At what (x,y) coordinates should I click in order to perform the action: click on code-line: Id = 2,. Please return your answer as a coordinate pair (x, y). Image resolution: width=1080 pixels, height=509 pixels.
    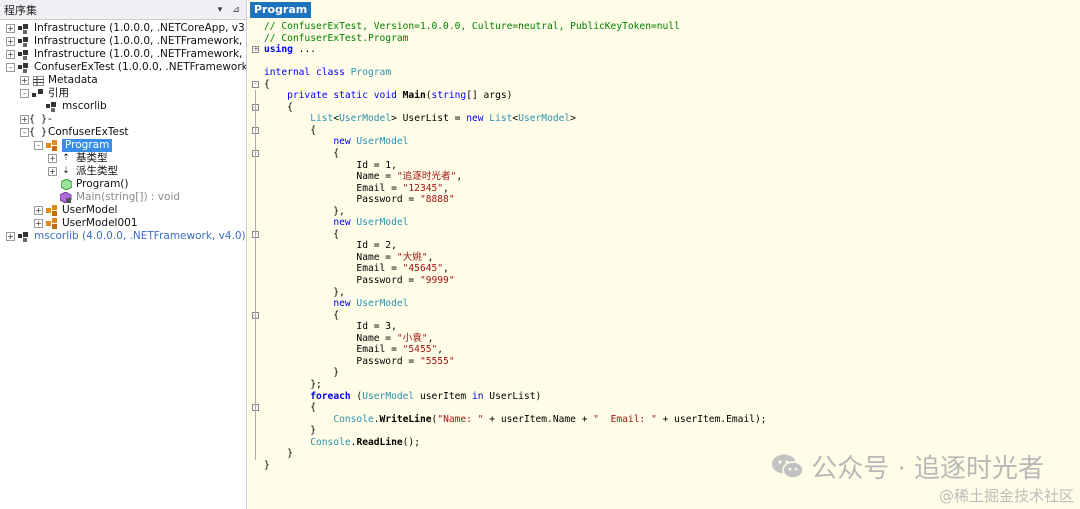
    Looking at the image, I should click on (330, 246).